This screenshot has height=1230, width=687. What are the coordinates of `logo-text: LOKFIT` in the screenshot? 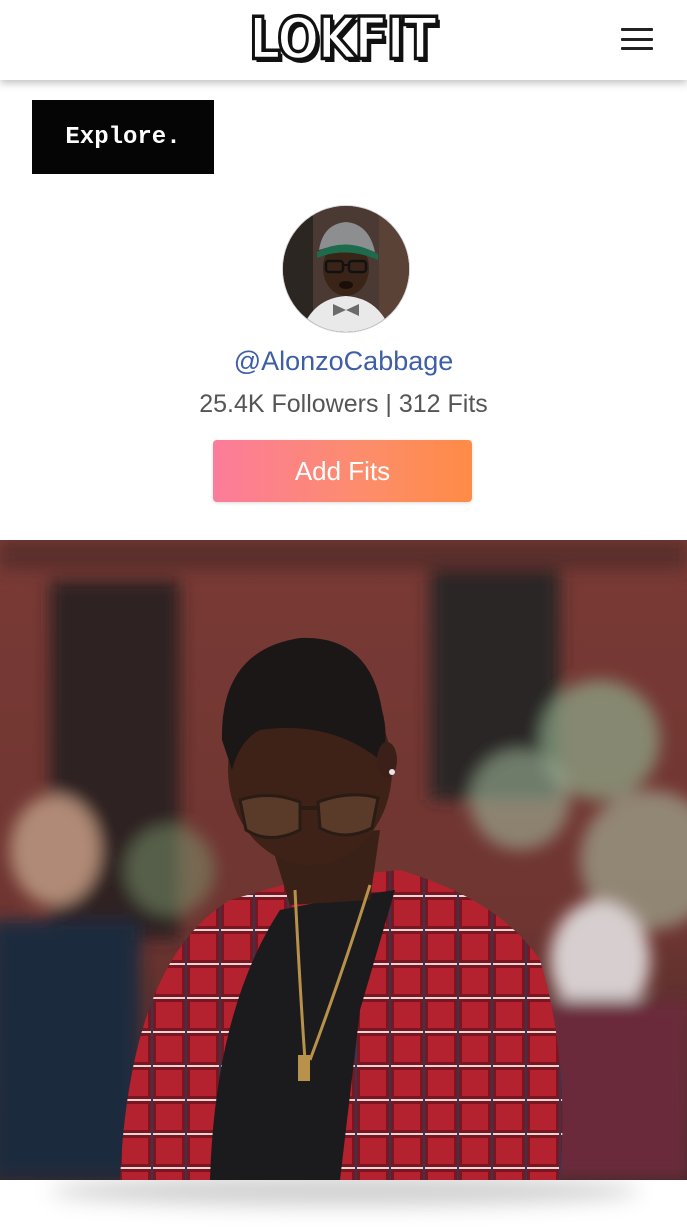 It's located at (342, 39).